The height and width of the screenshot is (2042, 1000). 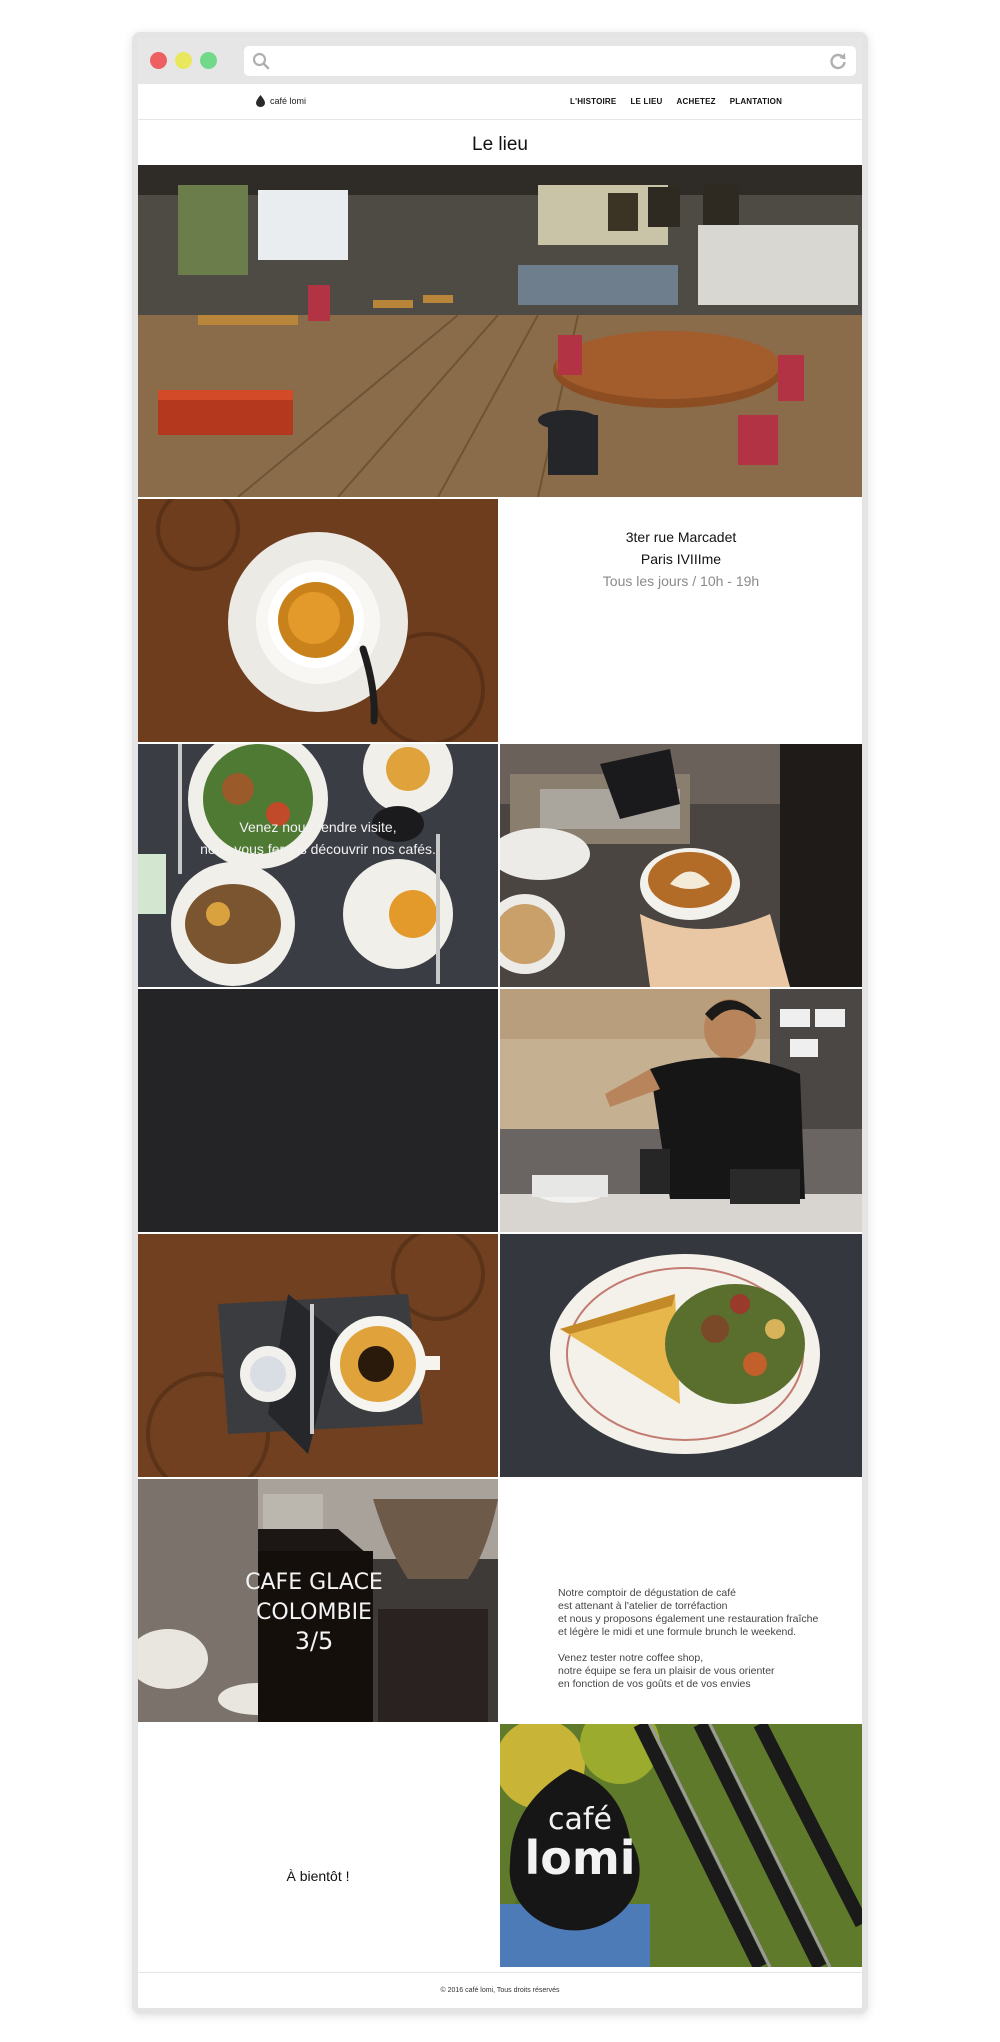 I want to click on copyright-text: © 2016 café lomi, Tous droits réservés, so click(x=500, y=1990).